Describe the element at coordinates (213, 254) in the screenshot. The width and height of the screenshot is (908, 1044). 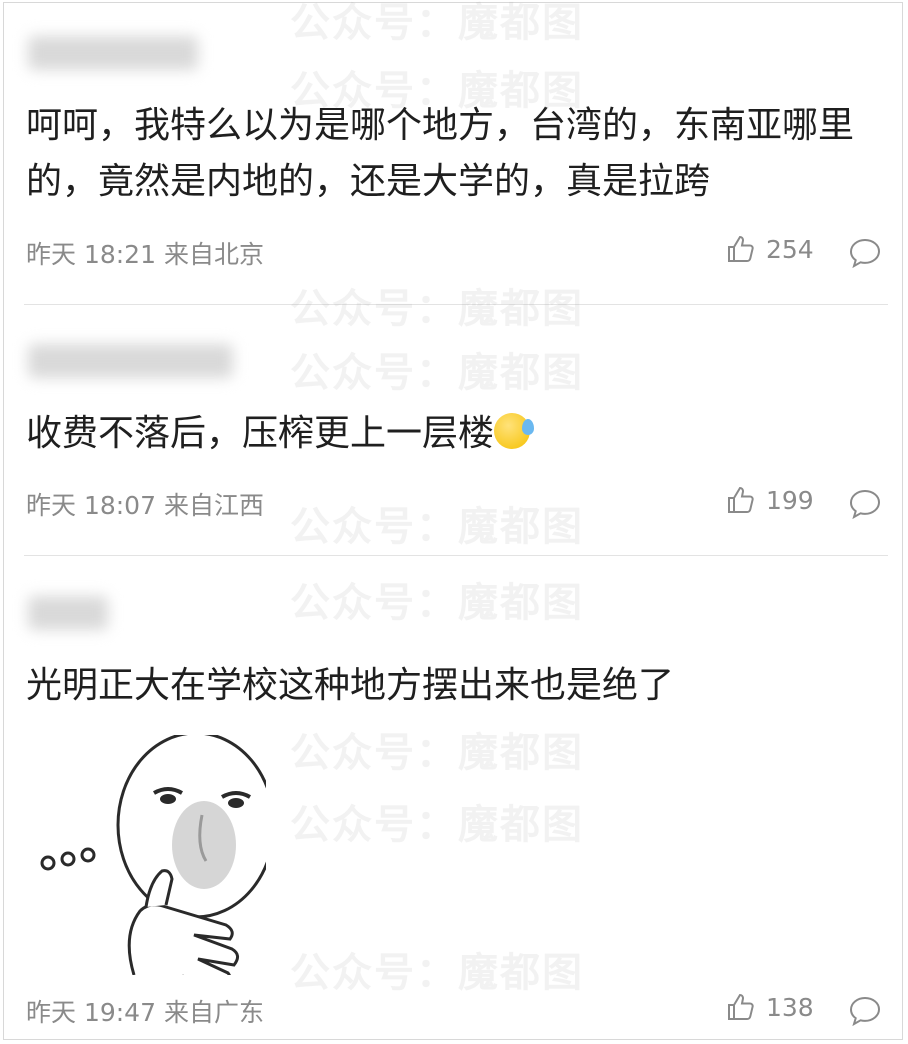
I see `comment-location: 来自北京` at that location.